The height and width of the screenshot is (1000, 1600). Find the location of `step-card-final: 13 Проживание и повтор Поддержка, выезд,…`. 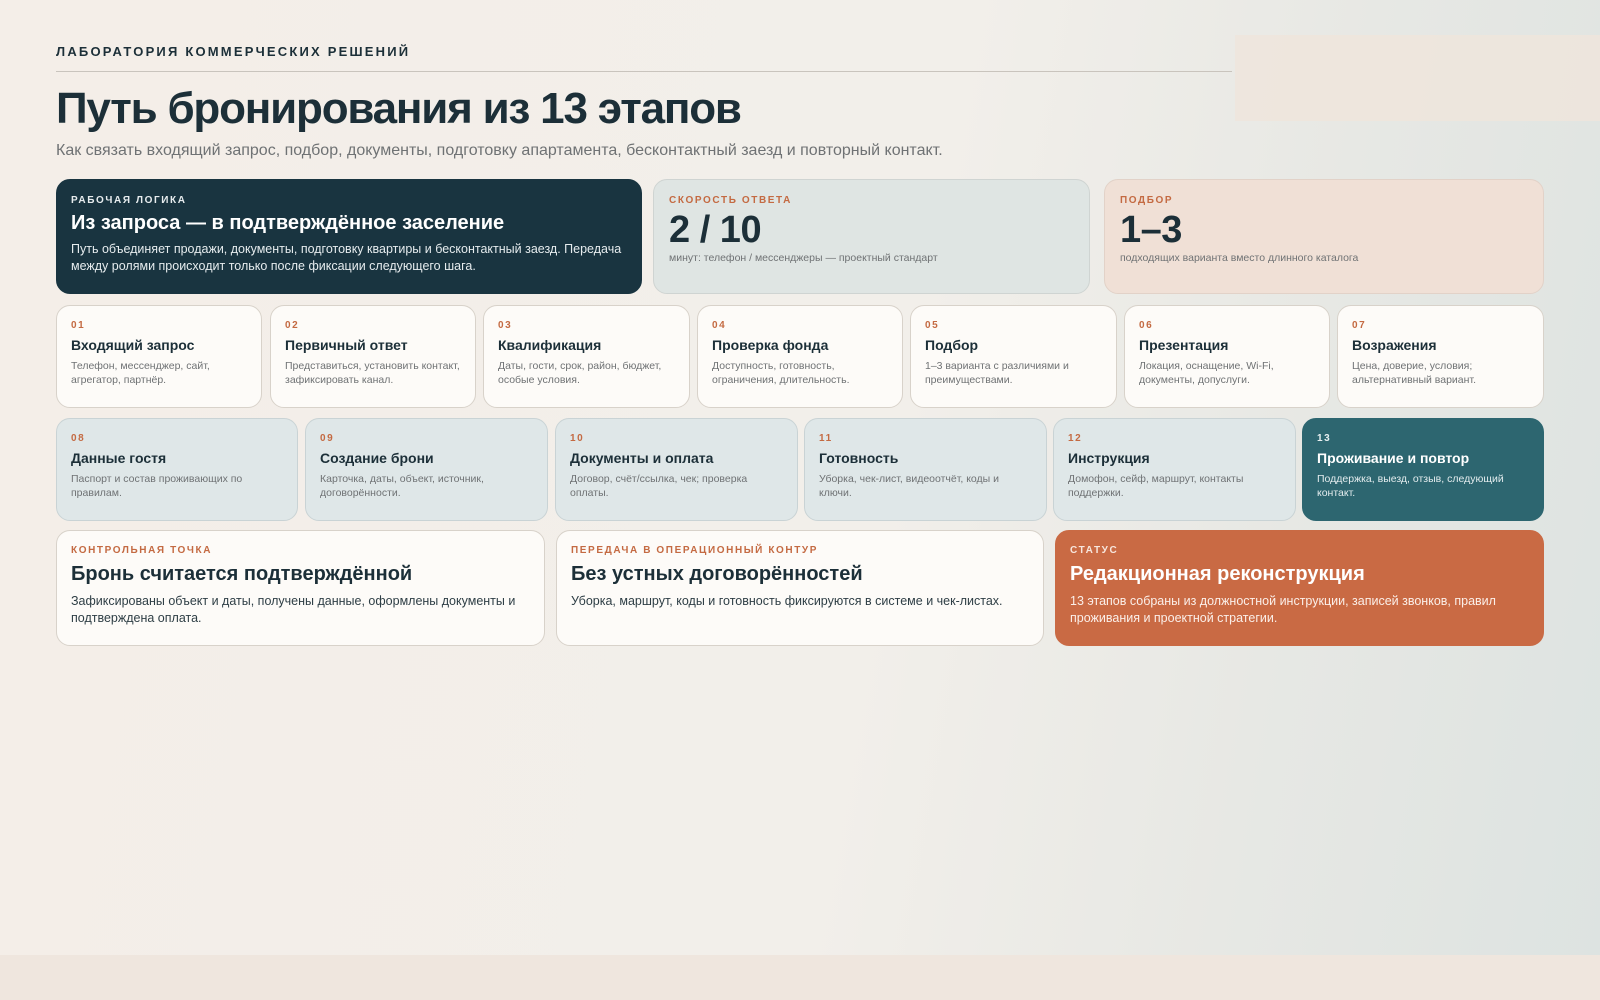

step-card-final: 13 Проживание и повтор Поддержка, выезд,… is located at coordinates (1423, 469).